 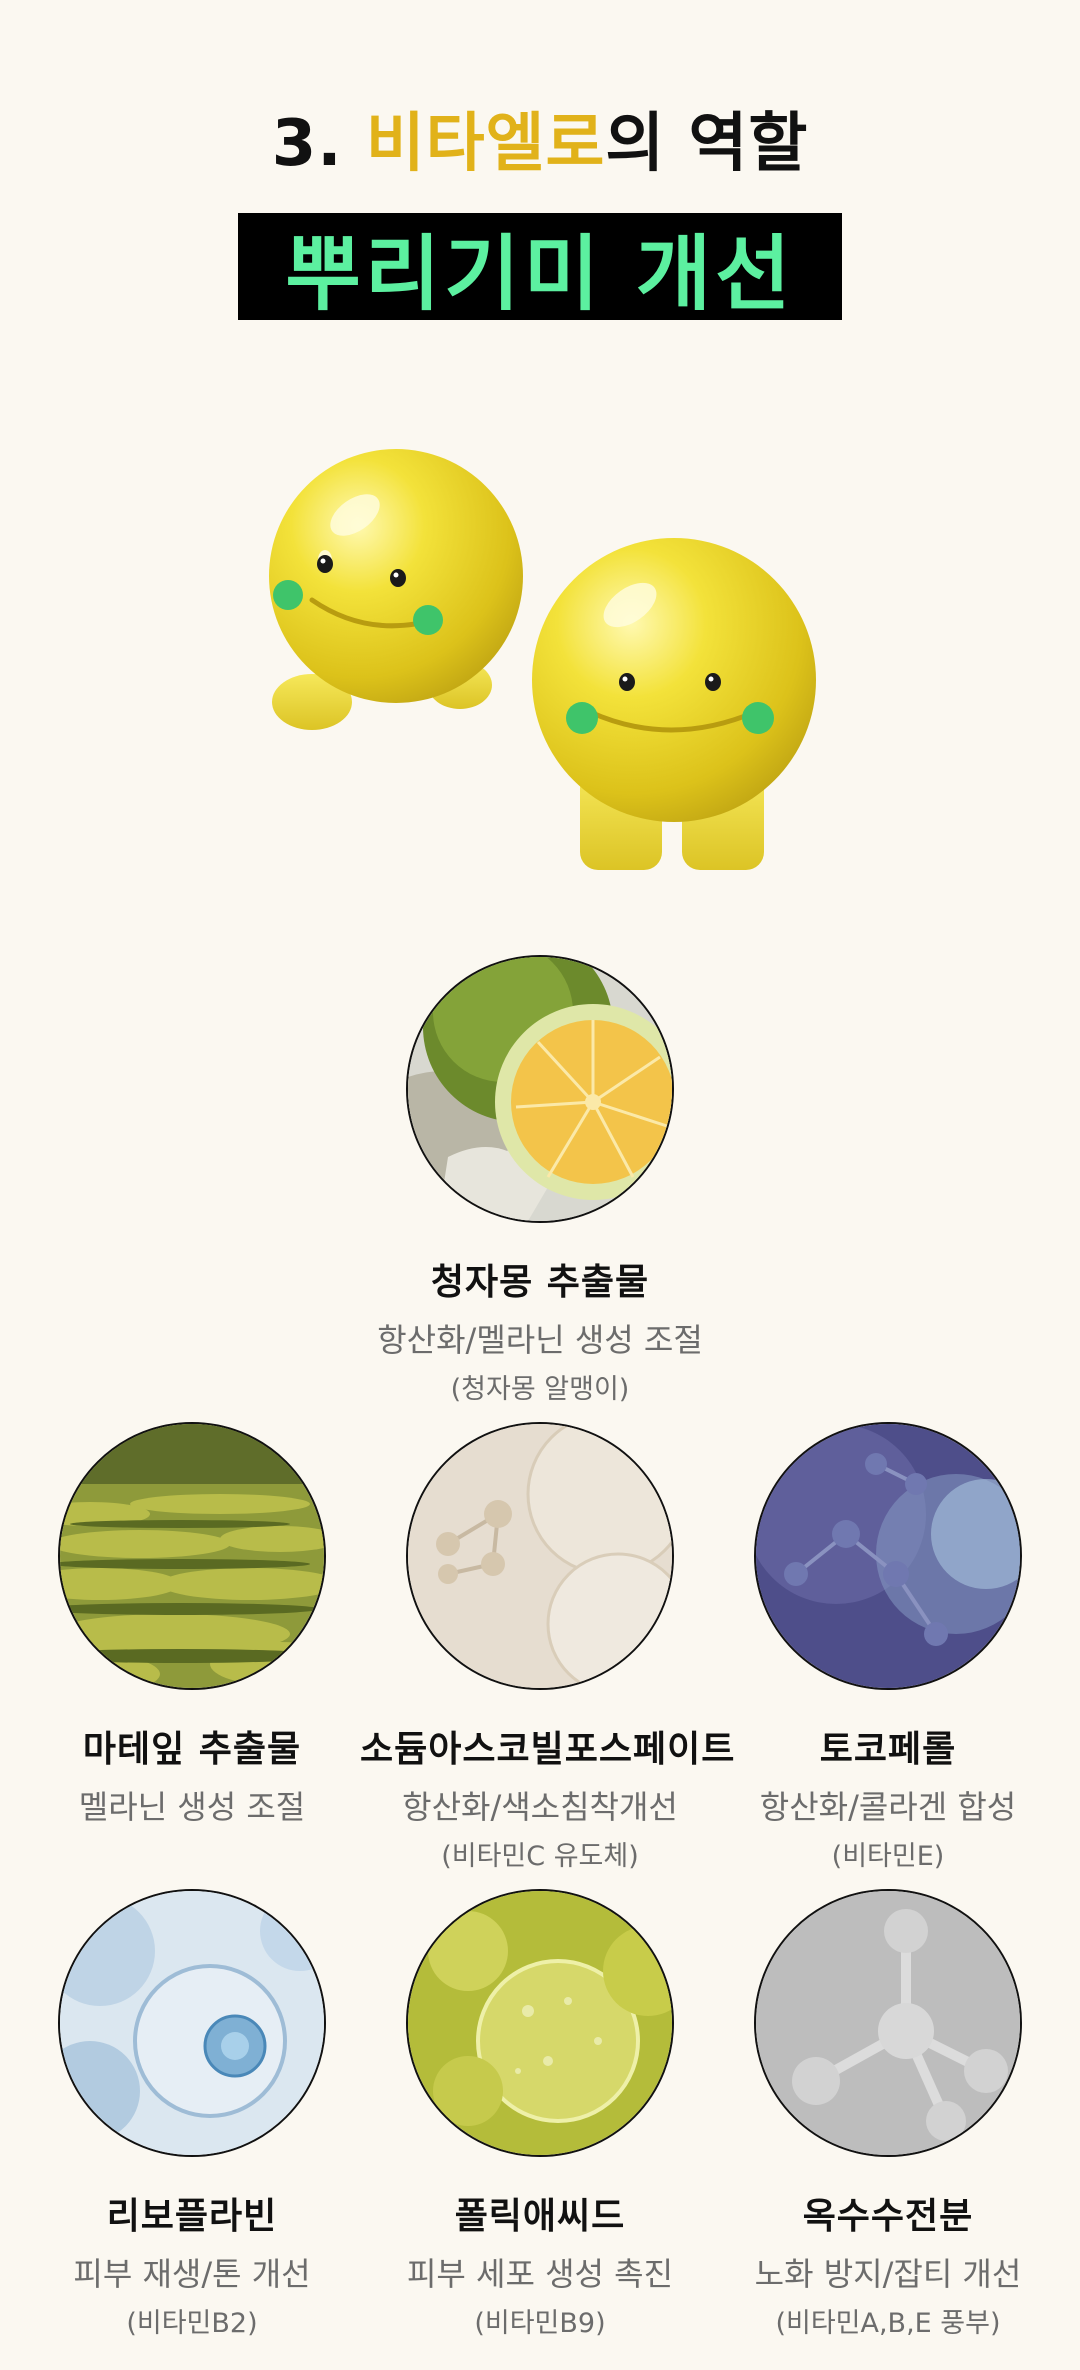 I want to click on ingredient-card-1: 청자몽 추출물 항산화/멜라닌 생성 조절 (청자몽 알맹이), so click(x=540, y=1180).